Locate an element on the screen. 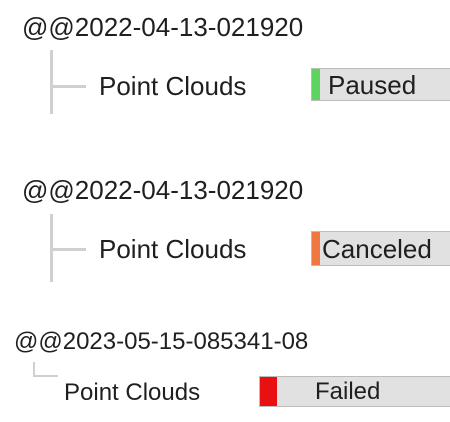 The image size is (450, 422). progress-bar: Paused is located at coordinates (380, 84).